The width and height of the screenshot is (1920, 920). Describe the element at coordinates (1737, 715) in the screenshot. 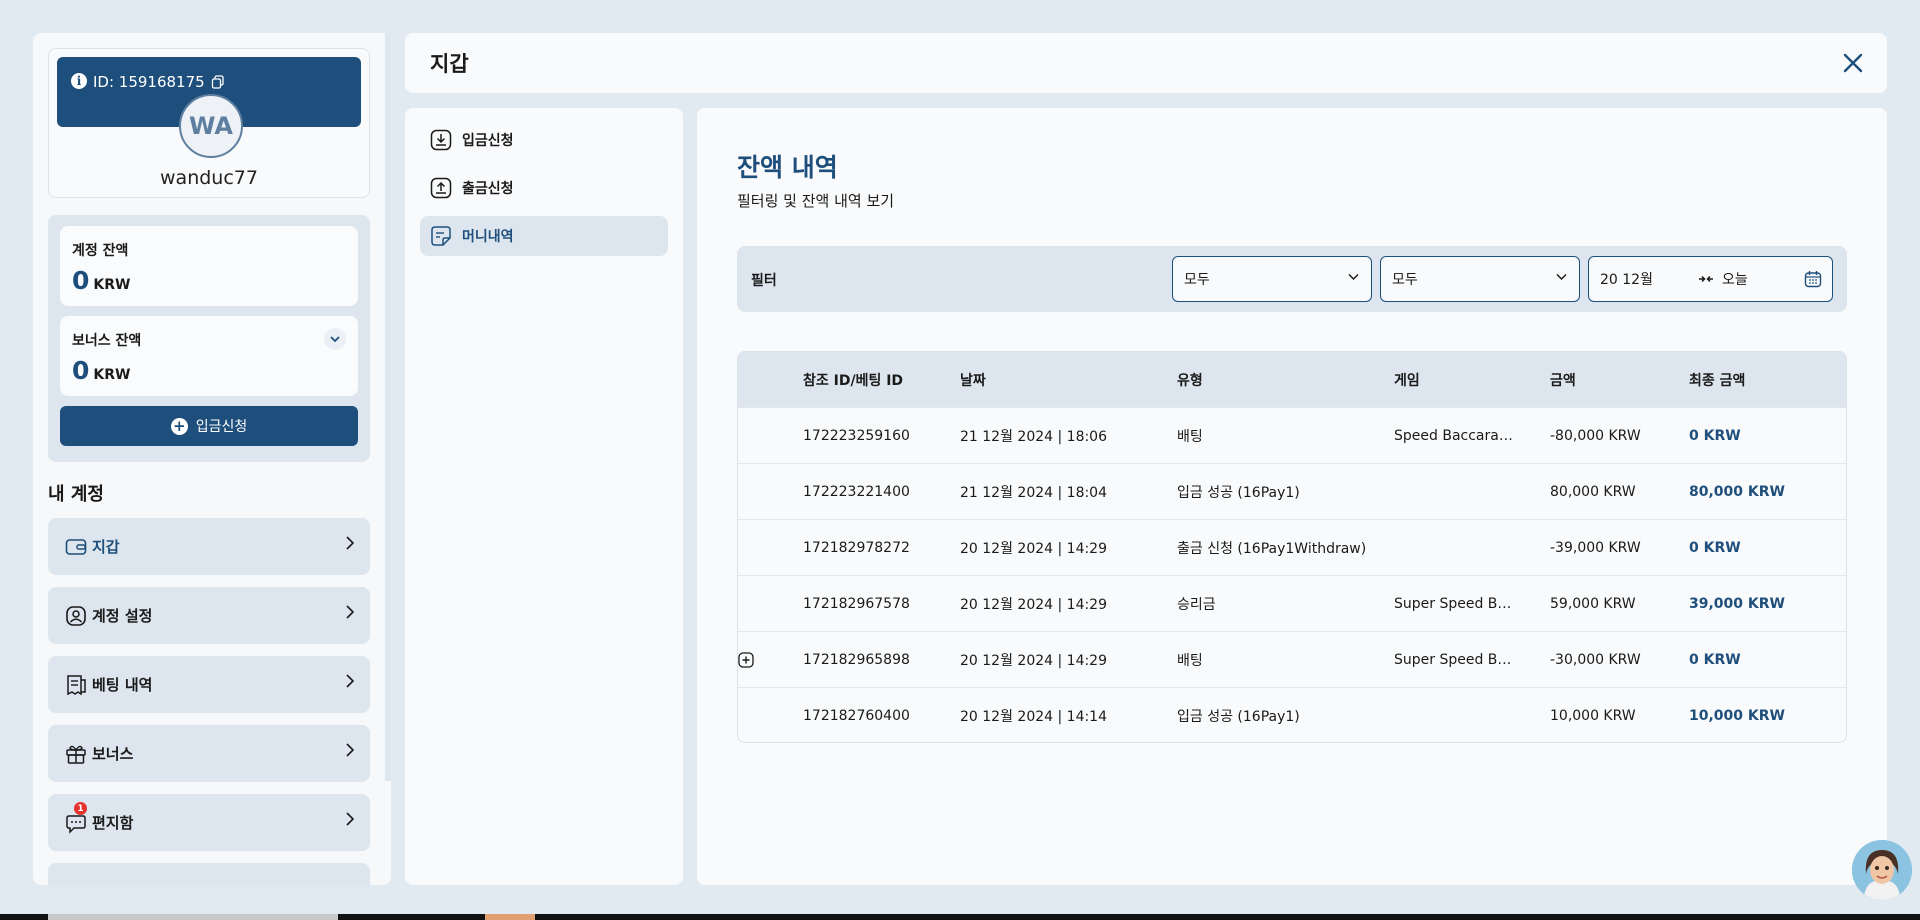

I see `cell-final-amount: 10,000 KRW` at that location.